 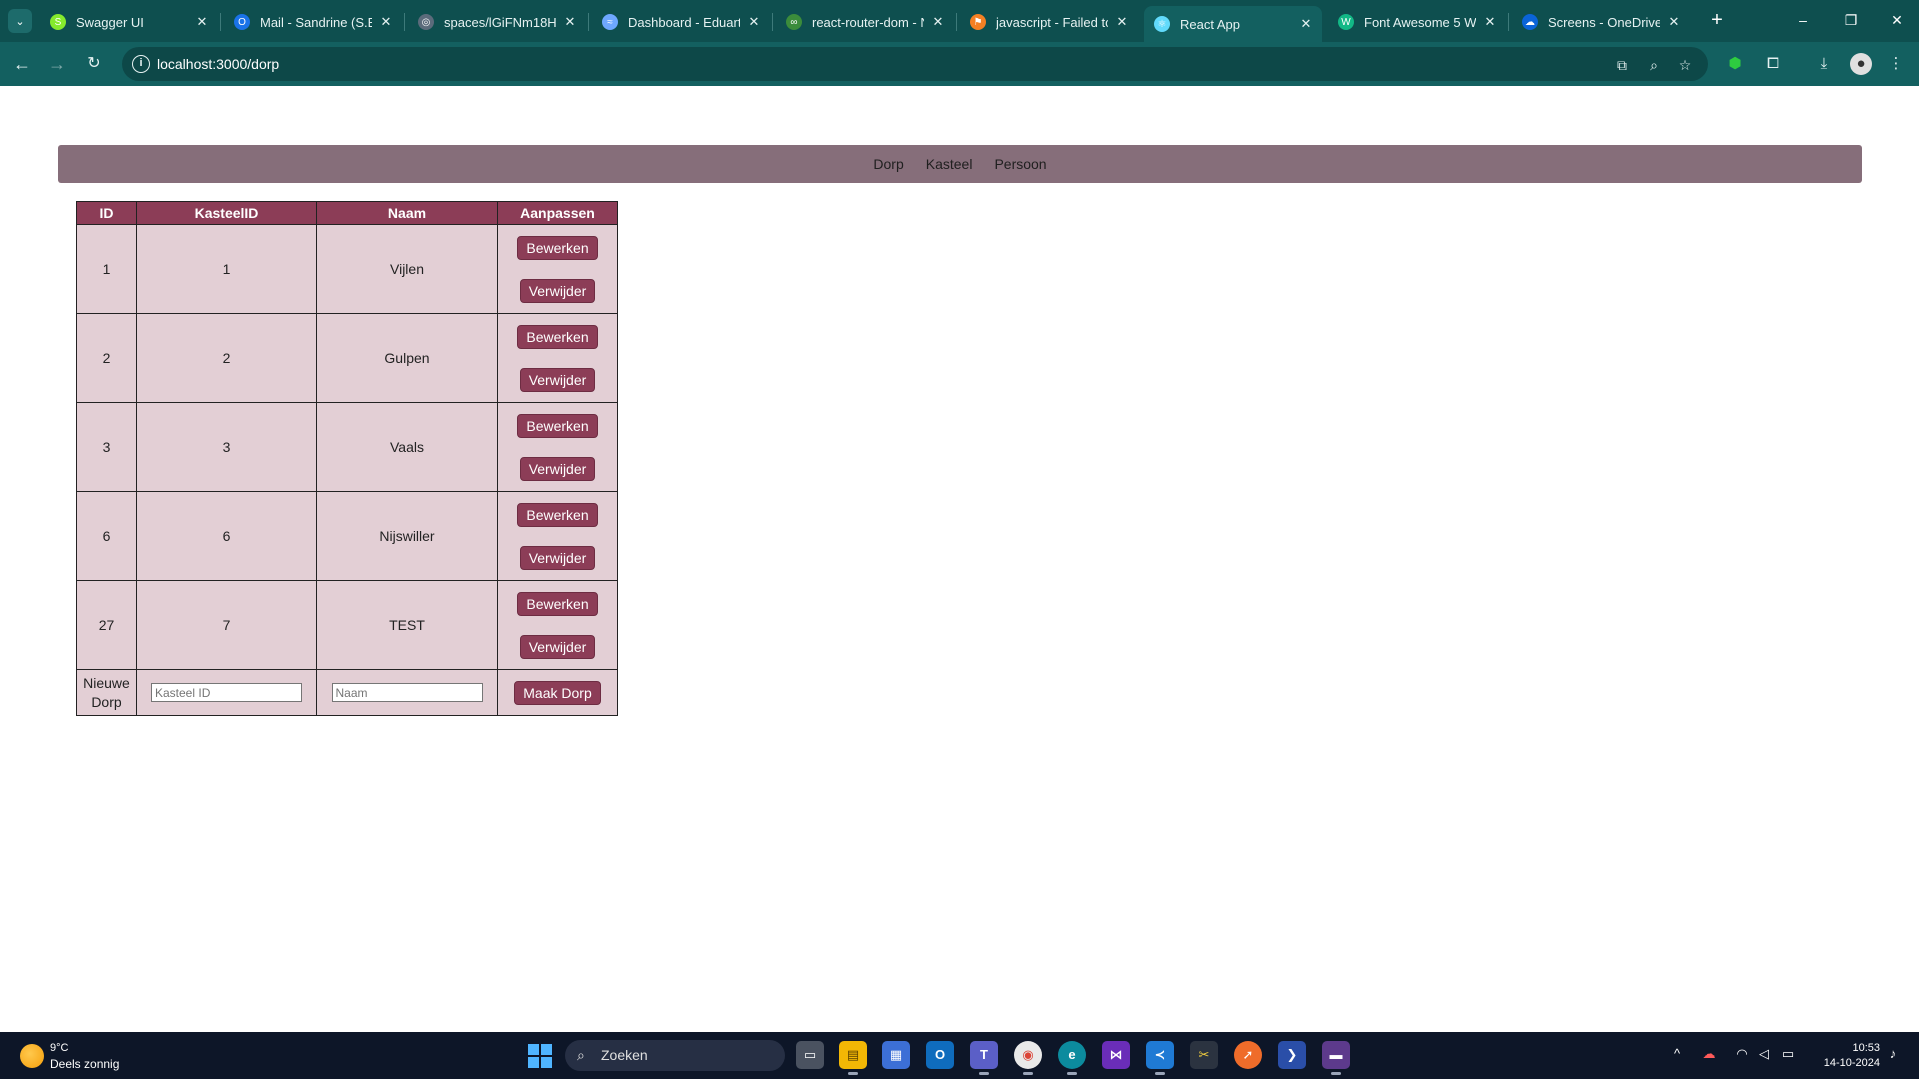 What do you see at coordinates (1709, 1054) in the screenshot?
I see `onedrive-status-icon: ☁` at bounding box center [1709, 1054].